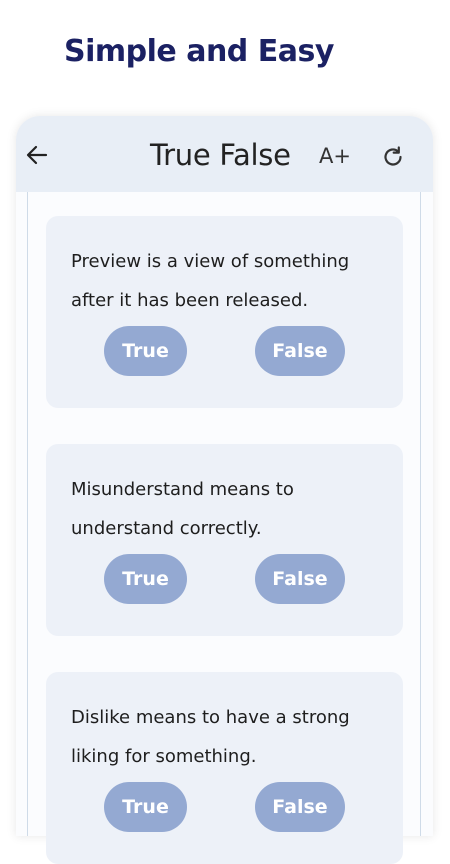 The height and width of the screenshot is (864, 450). I want to click on back-button, so click(37, 155).